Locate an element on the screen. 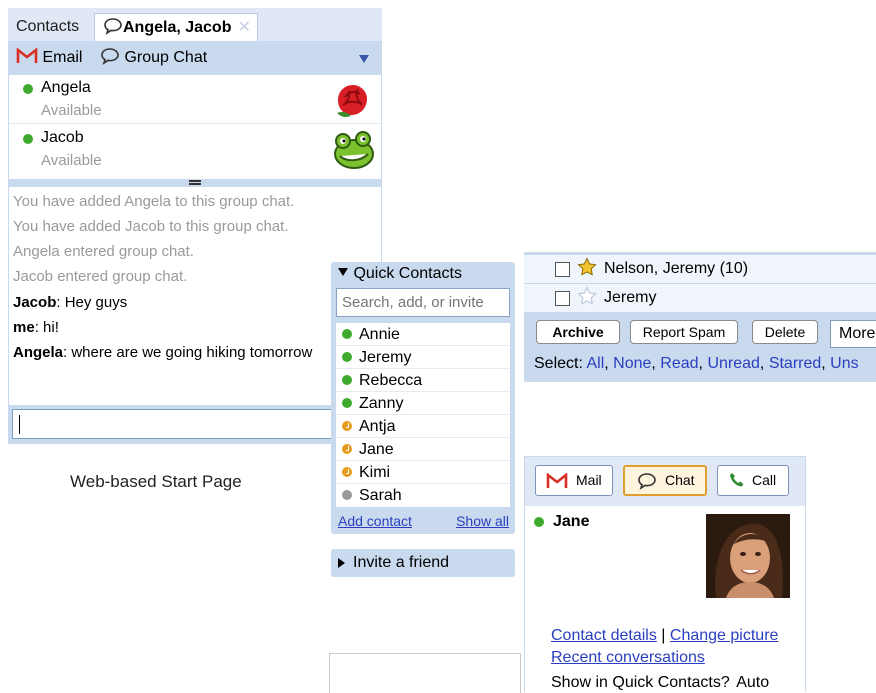 The image size is (876, 693). group-chat-button: Group Chat is located at coordinates (153, 58).